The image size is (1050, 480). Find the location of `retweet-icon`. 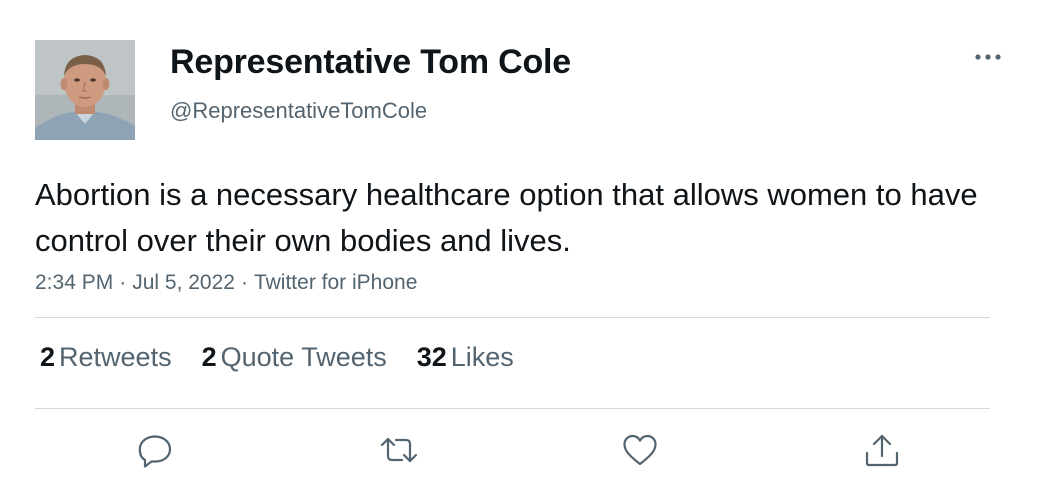

retweet-icon is located at coordinates (399, 450).